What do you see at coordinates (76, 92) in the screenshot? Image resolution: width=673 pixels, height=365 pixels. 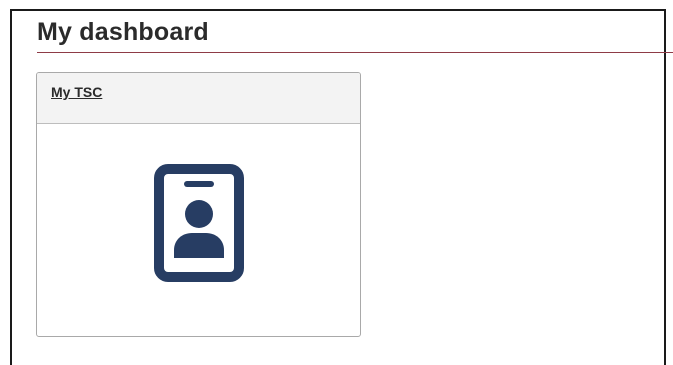 I see `my-tsc-link: My TSC` at bounding box center [76, 92].